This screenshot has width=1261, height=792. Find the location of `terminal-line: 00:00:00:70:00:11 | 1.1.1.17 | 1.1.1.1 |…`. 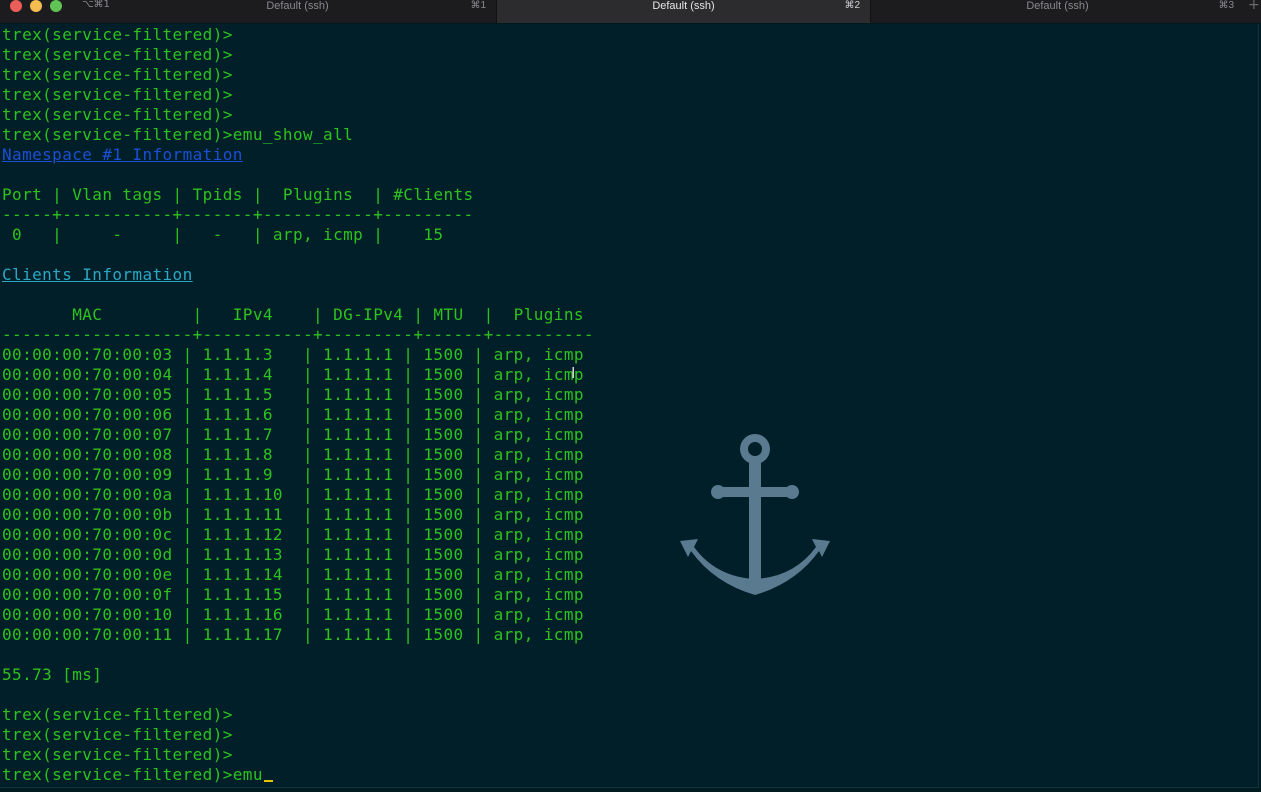

terminal-line: 00:00:00:70:00:11 | 1.1.1.17 | 1.1.1.1 |… is located at coordinates (293, 634).